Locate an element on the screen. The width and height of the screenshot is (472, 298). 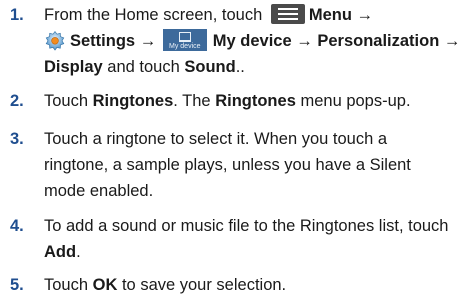
step-number: 1. is located at coordinates (17, 15).